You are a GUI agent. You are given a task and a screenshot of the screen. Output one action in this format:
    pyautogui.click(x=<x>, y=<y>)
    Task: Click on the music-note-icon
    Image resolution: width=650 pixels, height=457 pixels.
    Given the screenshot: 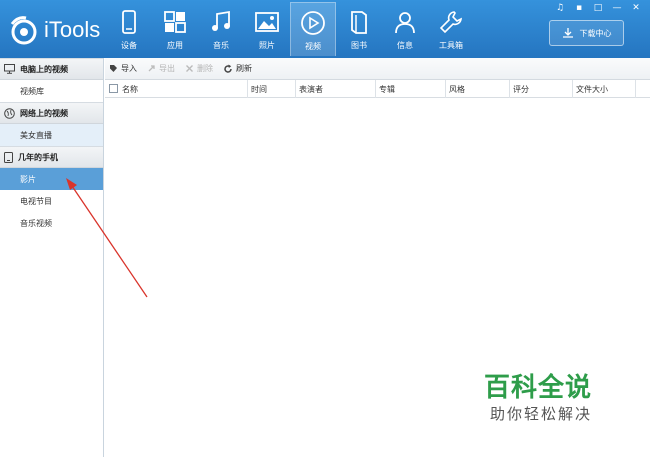 What is the action you would take?
    pyautogui.click(x=221, y=20)
    